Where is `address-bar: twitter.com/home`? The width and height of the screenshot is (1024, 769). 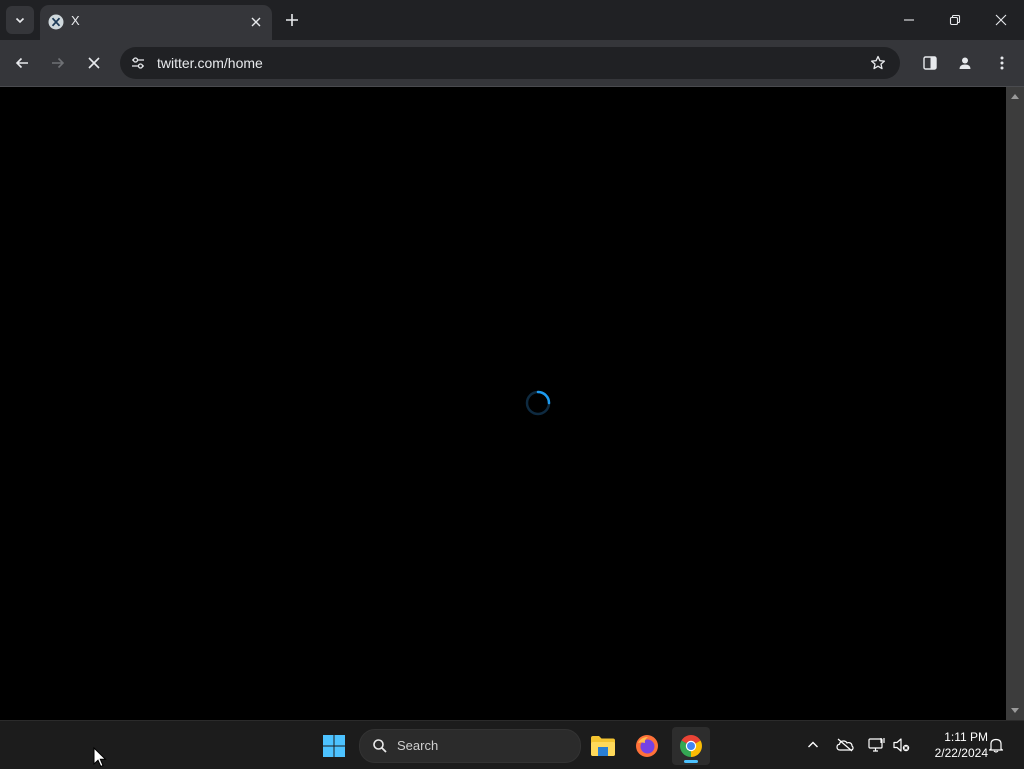
address-bar: twitter.com/home is located at coordinates (510, 63).